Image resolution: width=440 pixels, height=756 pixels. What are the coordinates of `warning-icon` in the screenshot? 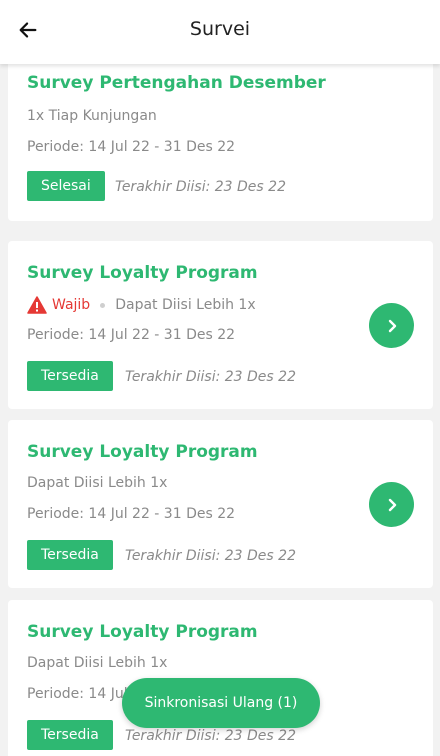 It's located at (37, 305).